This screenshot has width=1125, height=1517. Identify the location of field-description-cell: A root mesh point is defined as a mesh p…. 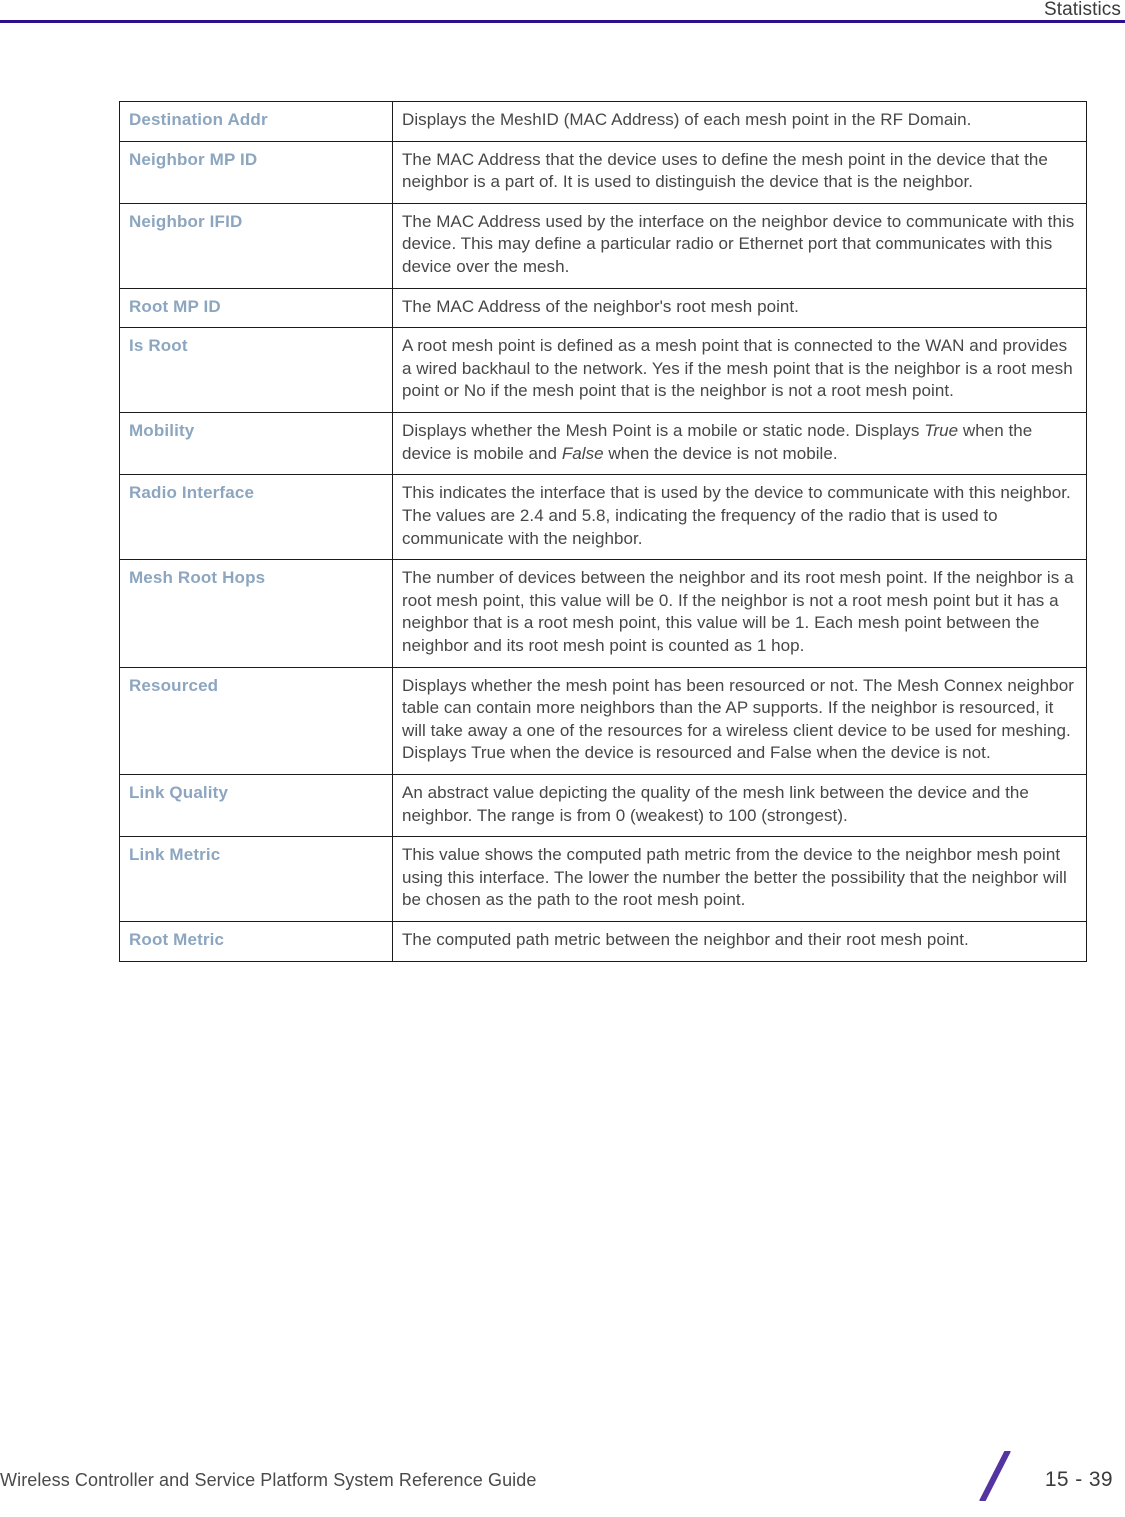
(739, 370).